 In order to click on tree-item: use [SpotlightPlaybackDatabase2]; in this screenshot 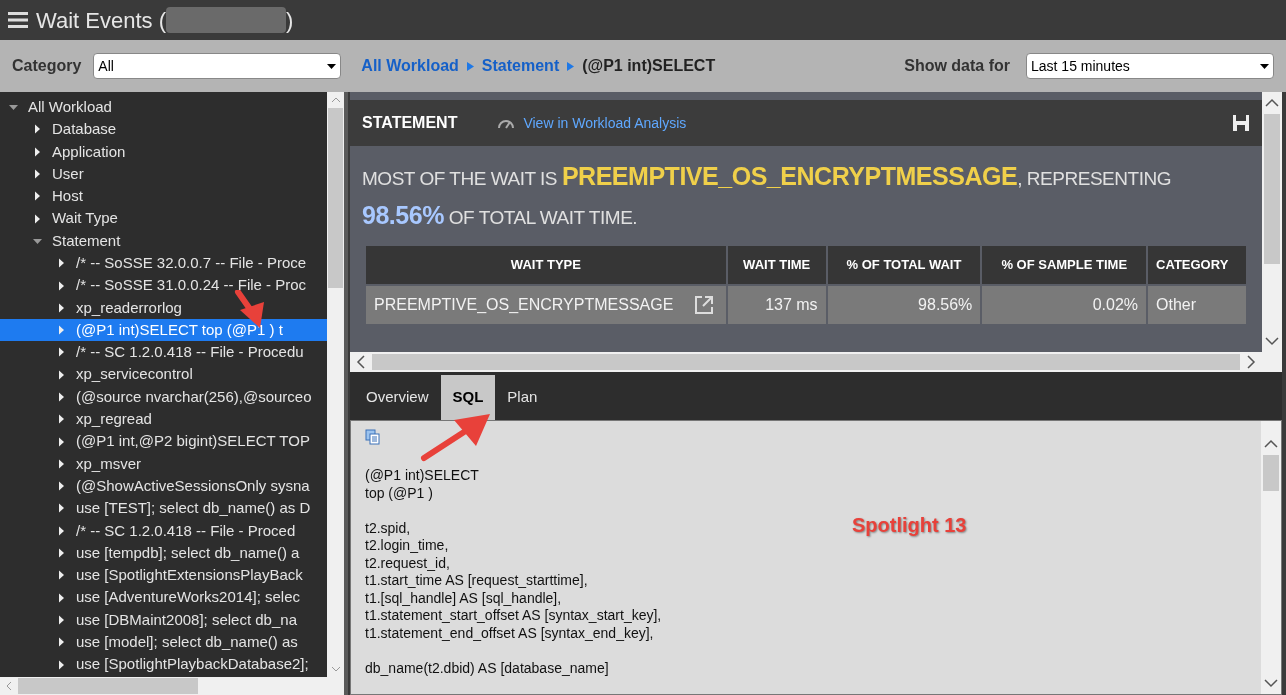, I will do `click(163, 664)`.